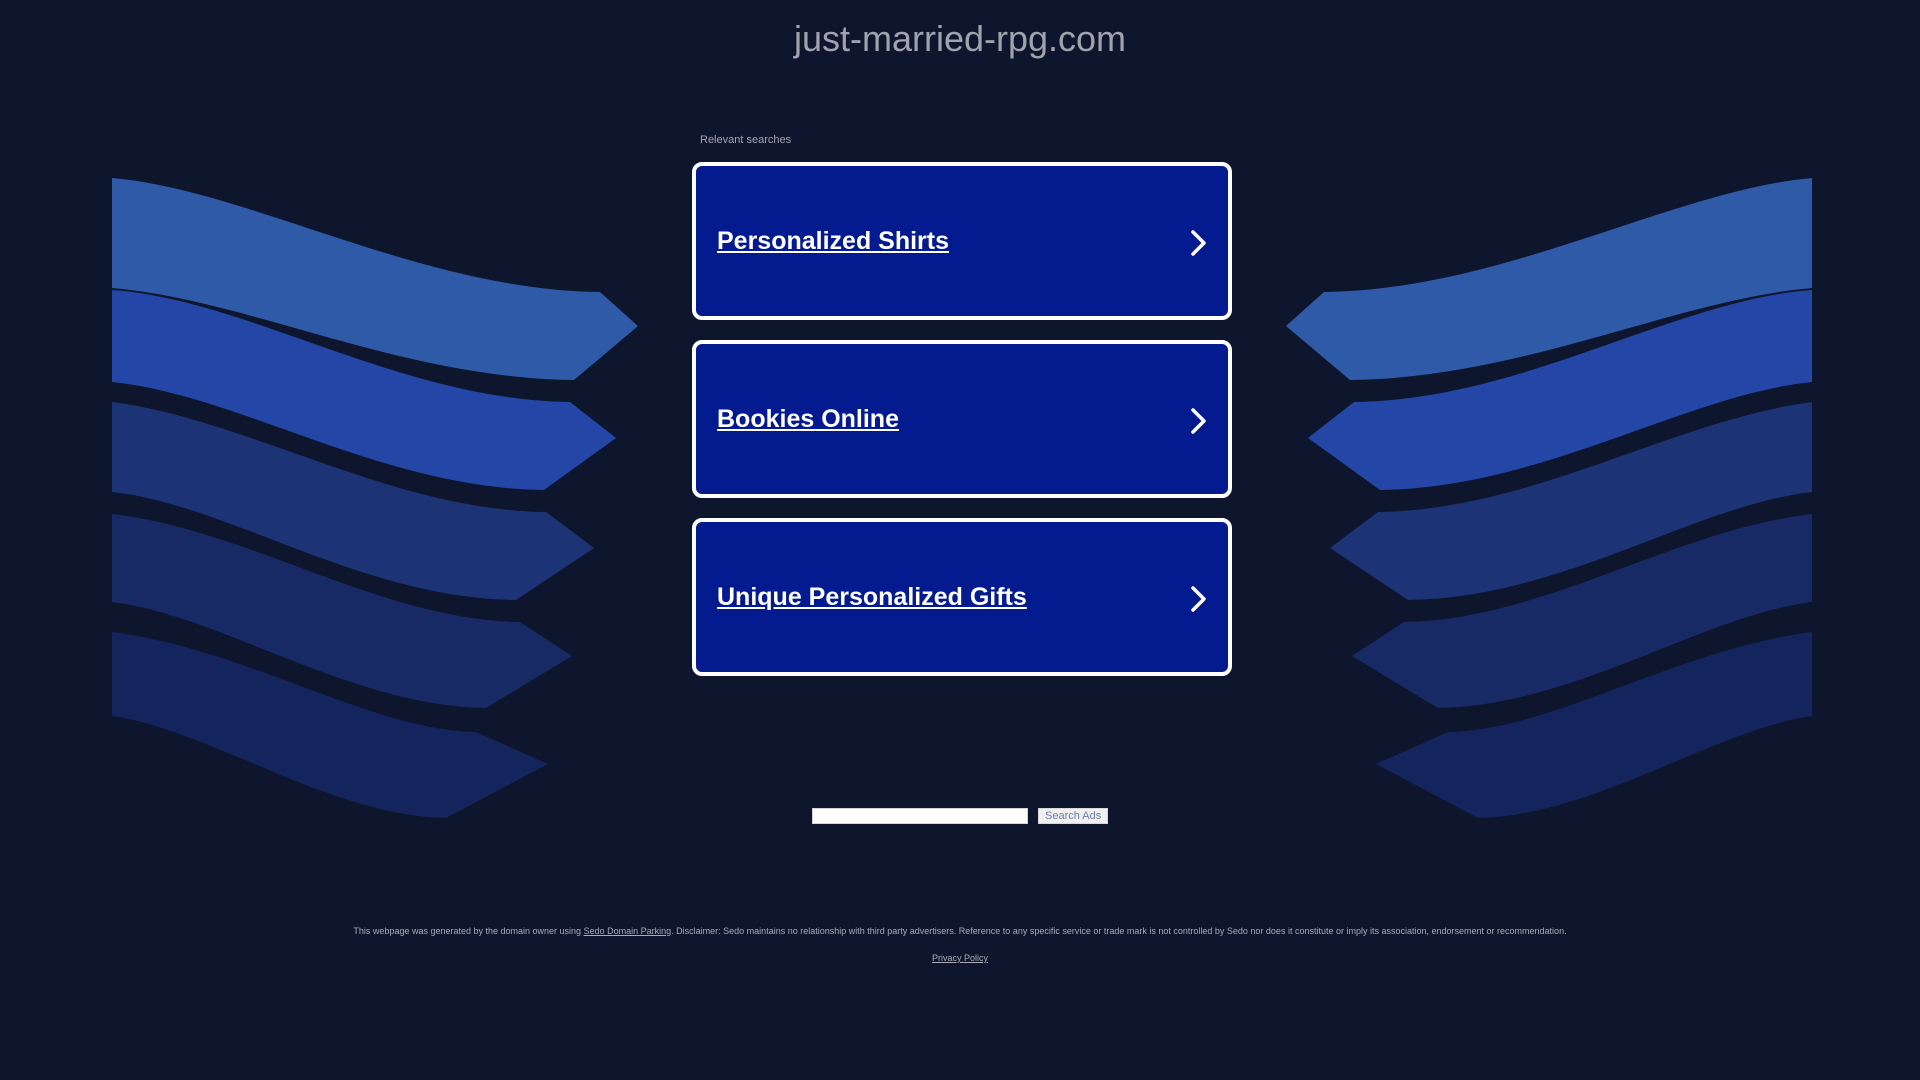  What do you see at coordinates (962, 419) in the screenshot?
I see `result-card-bookies-online: Bookies Online` at bounding box center [962, 419].